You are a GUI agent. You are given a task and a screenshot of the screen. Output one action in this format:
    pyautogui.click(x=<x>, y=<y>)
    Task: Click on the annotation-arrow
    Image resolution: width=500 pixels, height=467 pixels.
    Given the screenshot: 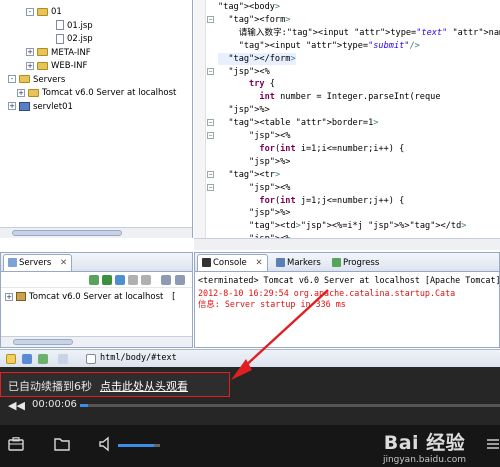 What is the action you would take?
    pyautogui.click(x=280, y=334)
    